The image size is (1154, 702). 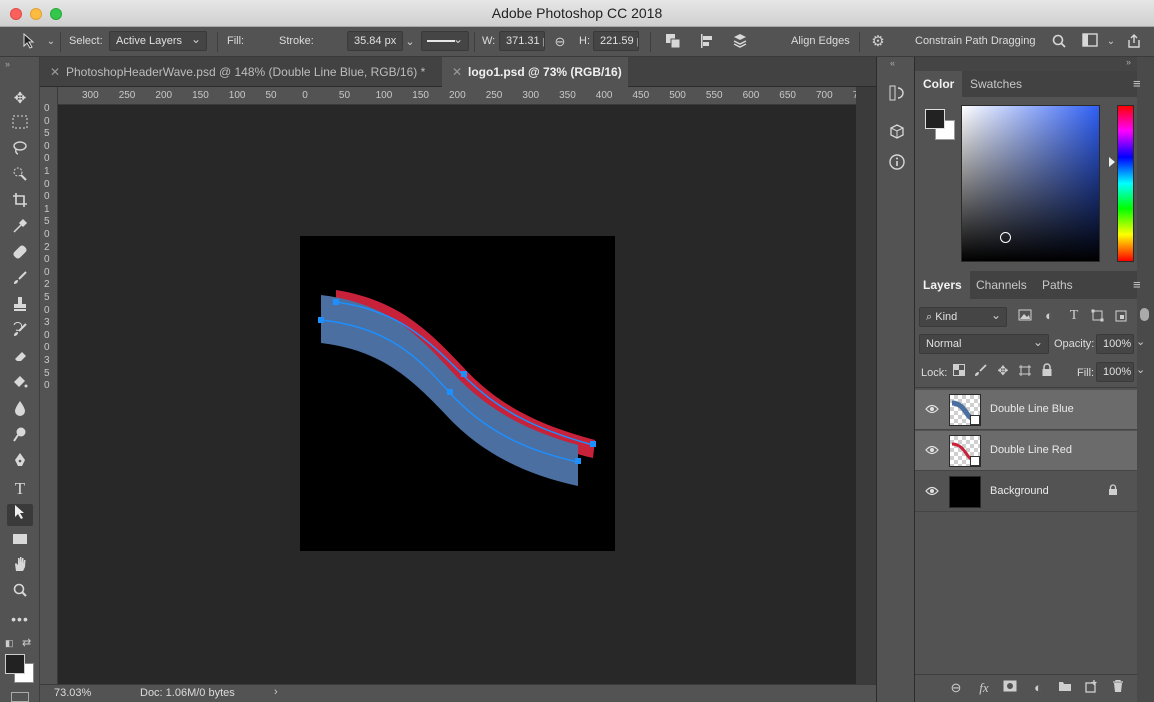 I want to click on color-foreground-swatch, so click(x=935, y=119).